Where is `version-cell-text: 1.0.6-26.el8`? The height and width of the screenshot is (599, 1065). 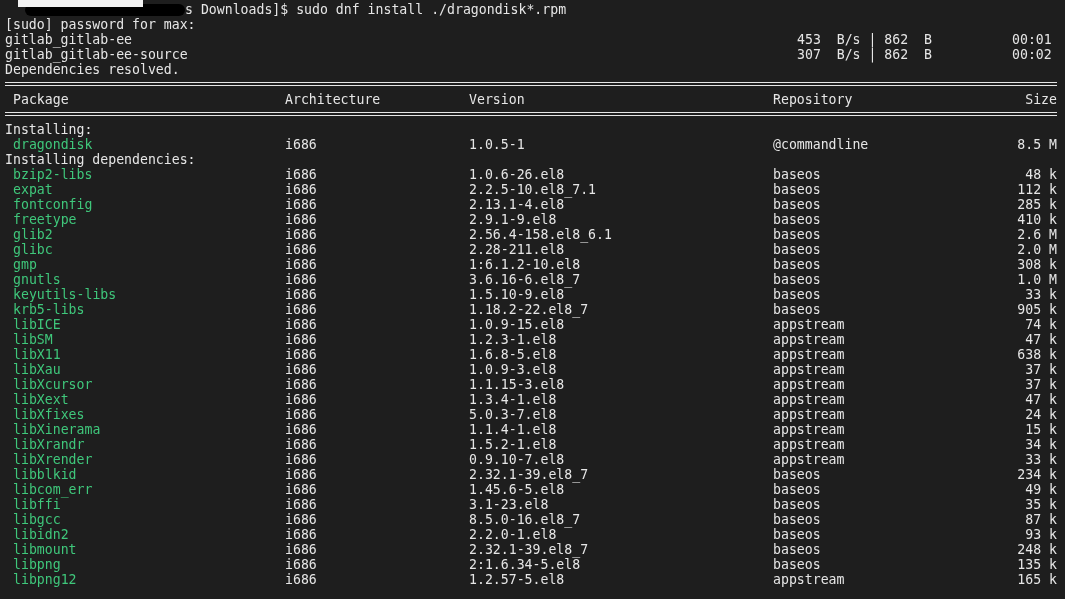 version-cell-text: 1.0.6-26.el8 is located at coordinates (517, 174).